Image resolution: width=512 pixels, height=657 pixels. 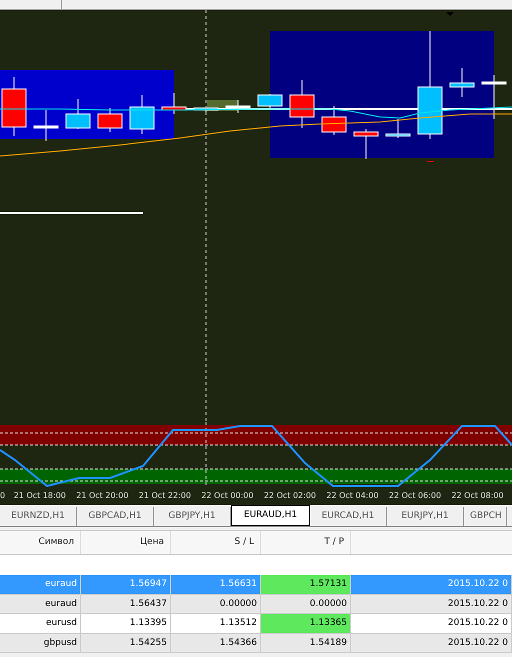 I want to click on time-label: 21 Oct 22:00, so click(x=165, y=496).